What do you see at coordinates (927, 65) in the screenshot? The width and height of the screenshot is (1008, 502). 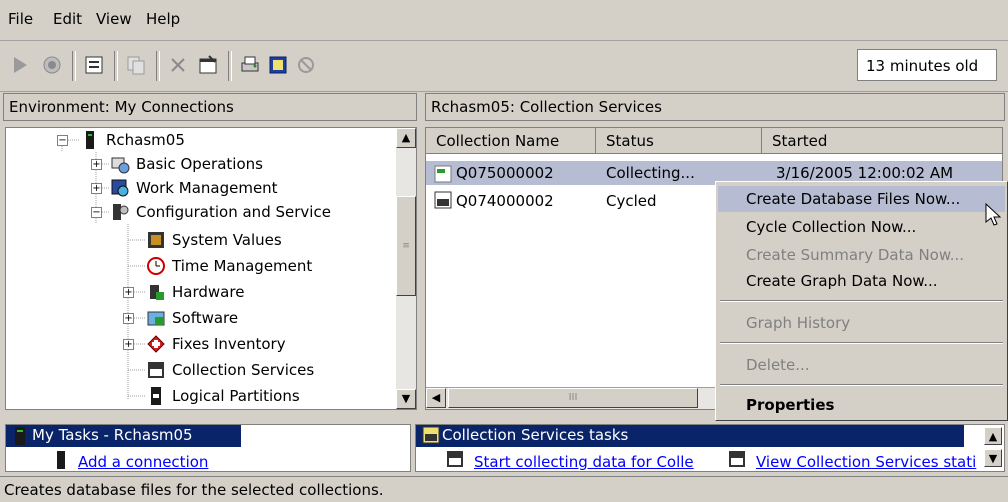 I see `data-age-field: 13 minutes old` at bounding box center [927, 65].